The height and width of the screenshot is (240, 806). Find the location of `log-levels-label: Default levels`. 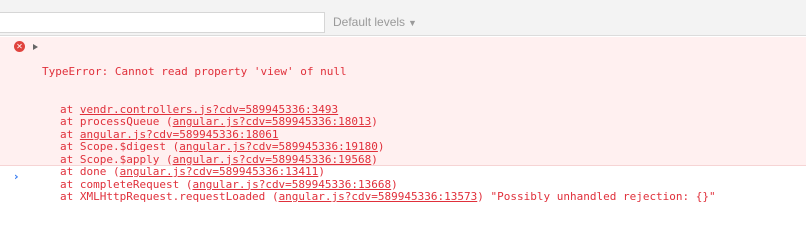

log-levels-label: Default levels is located at coordinates (369, 22).